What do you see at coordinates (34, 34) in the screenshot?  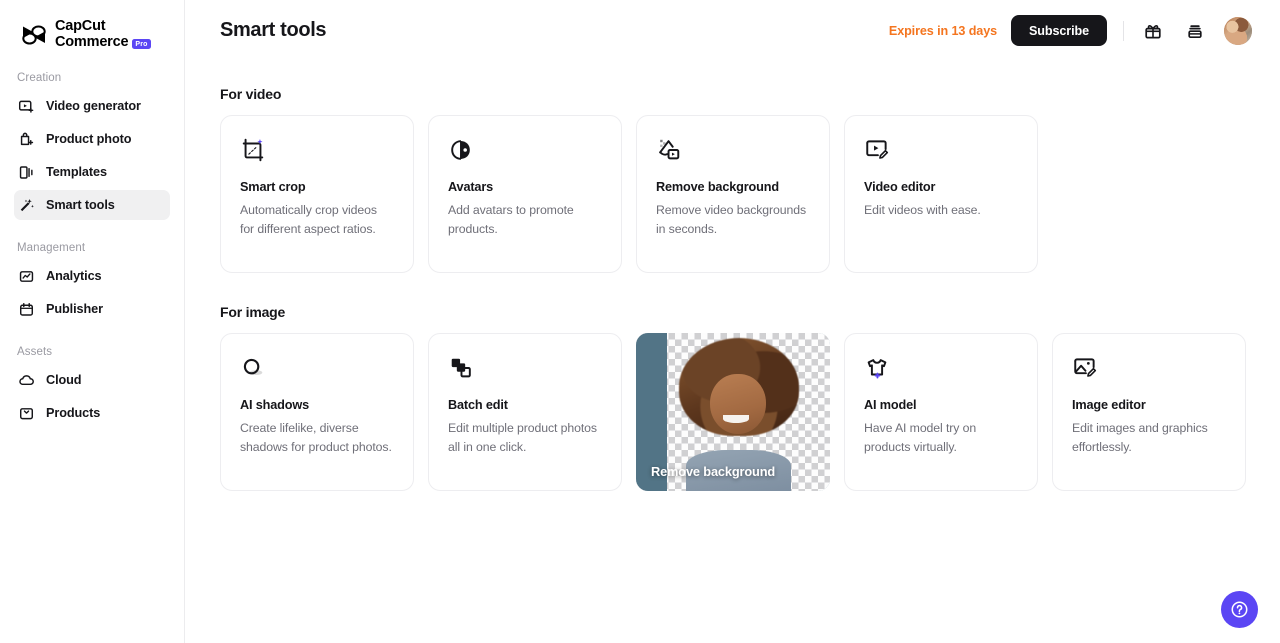 I see `capcut-logo-icon` at bounding box center [34, 34].